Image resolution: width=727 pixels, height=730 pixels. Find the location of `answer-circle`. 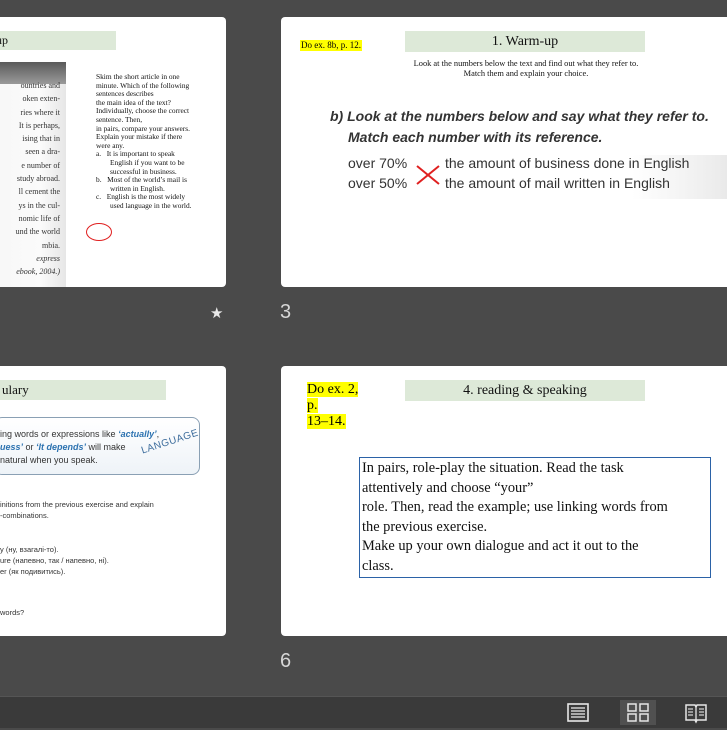

answer-circle is located at coordinates (99, 232).